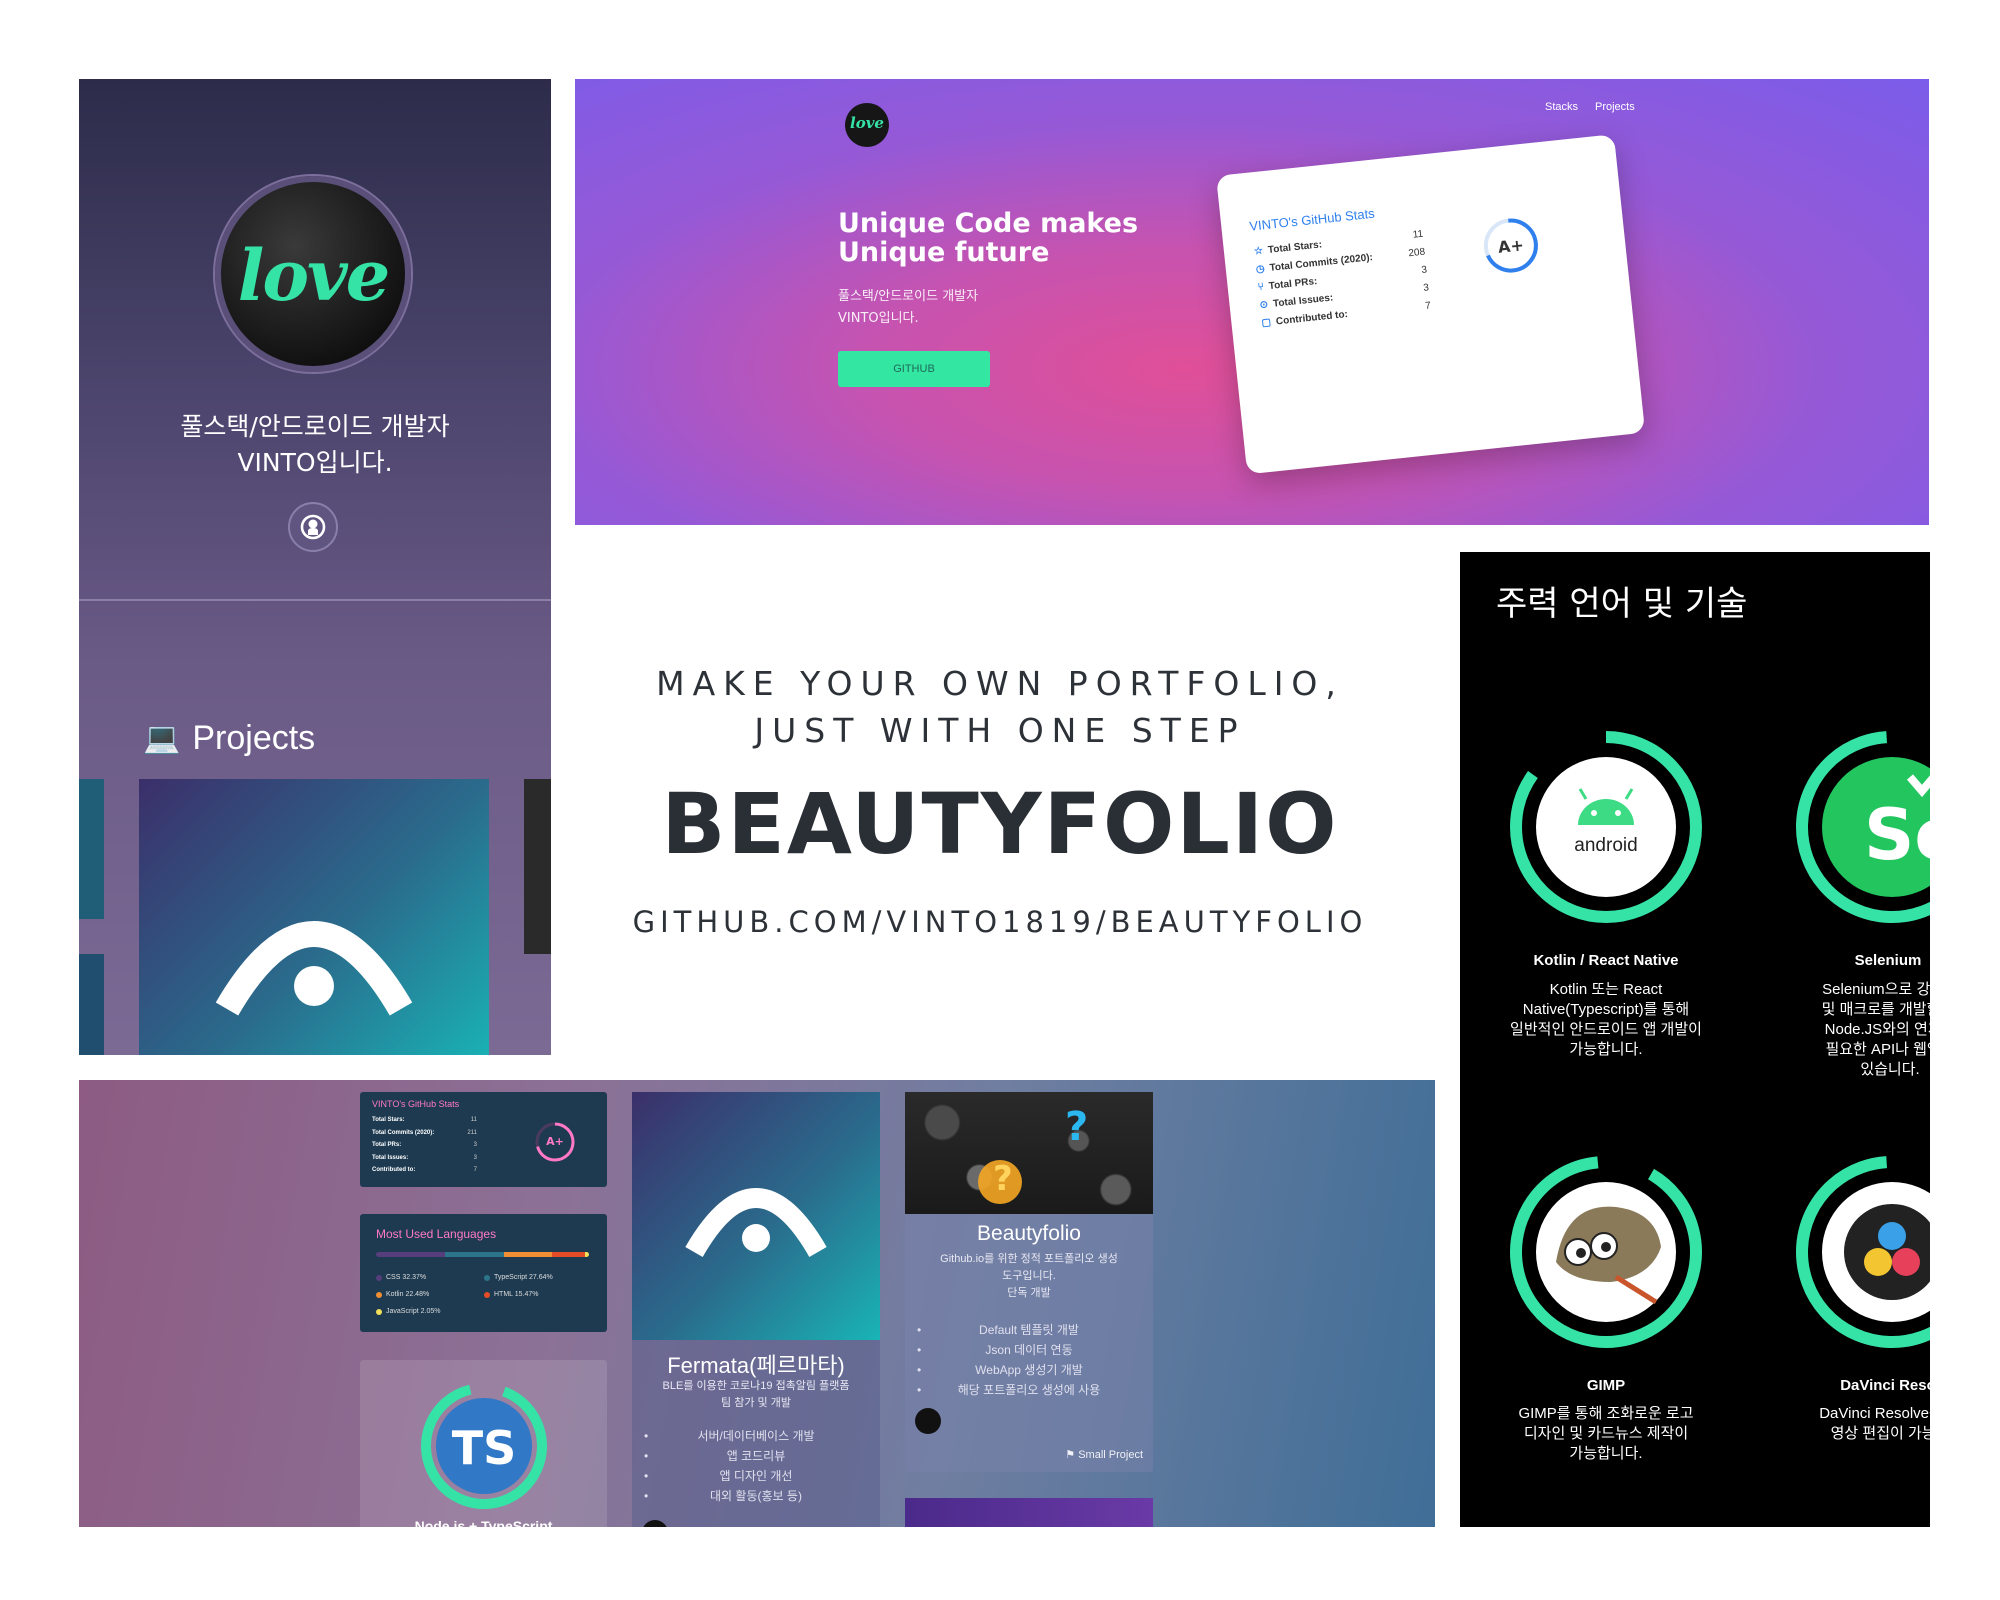  What do you see at coordinates (1606, 1385) in the screenshot?
I see `skill-name: GIMP` at bounding box center [1606, 1385].